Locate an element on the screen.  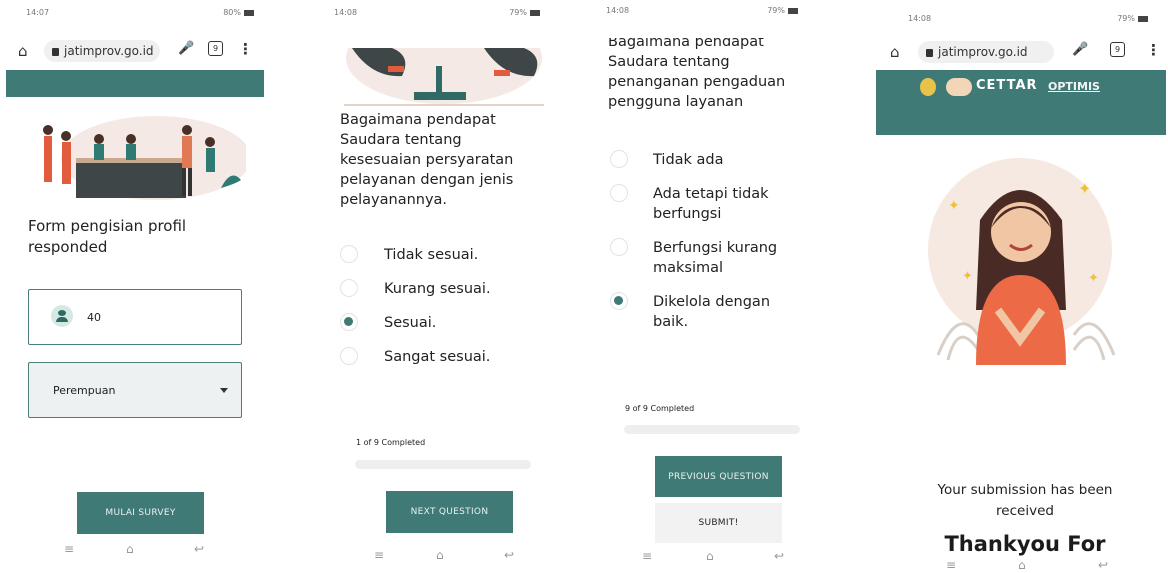
header-banner: CETTAR OPTIMIS is located at coordinates (1021, 102).